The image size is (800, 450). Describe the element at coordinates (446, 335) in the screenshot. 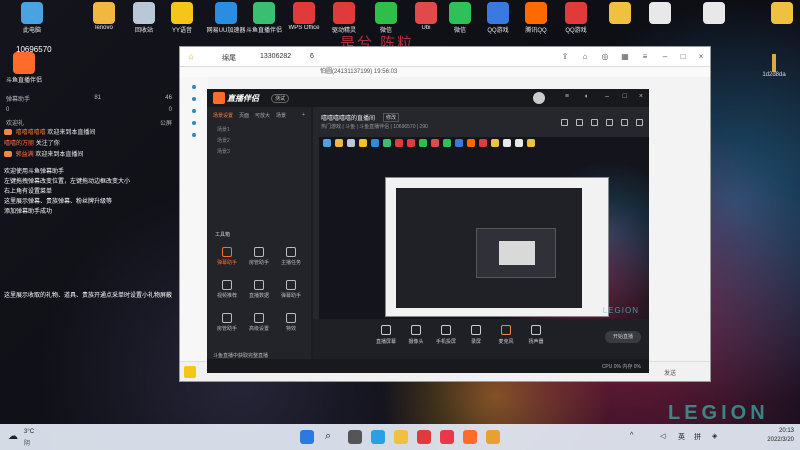

I see `phone-cast-button: 手机投屏` at that location.